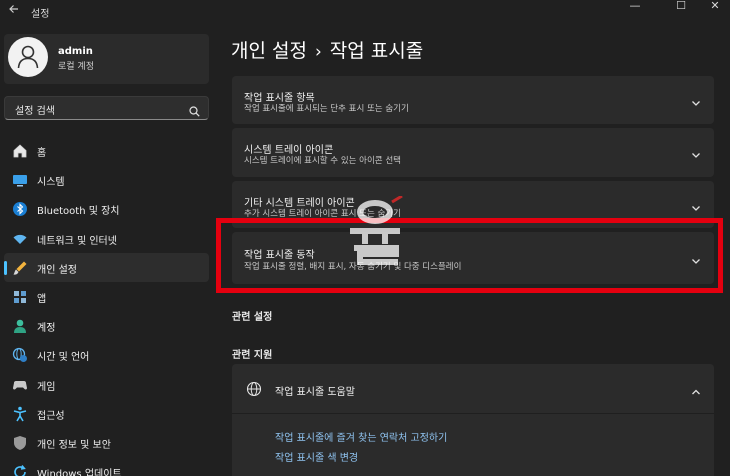  Describe the element at coordinates (106, 413) in the screenshot. I see `sidebar-item-accessibility: 접근성` at that location.